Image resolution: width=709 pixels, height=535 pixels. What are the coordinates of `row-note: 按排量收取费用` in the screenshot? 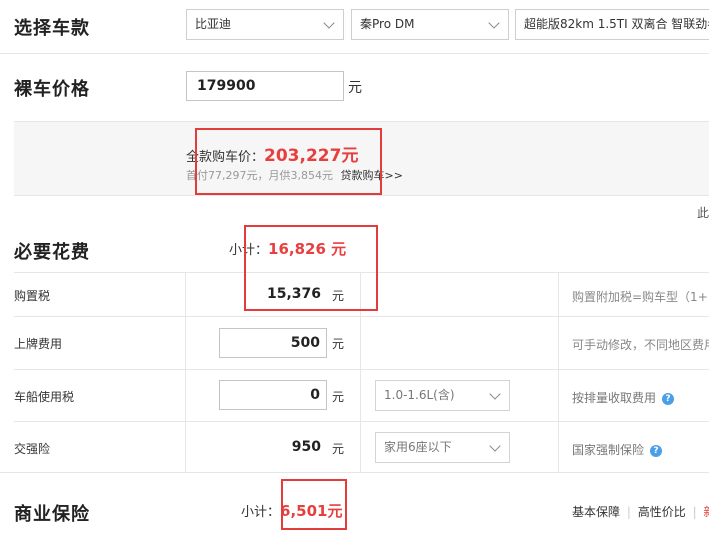 It's located at (614, 398).